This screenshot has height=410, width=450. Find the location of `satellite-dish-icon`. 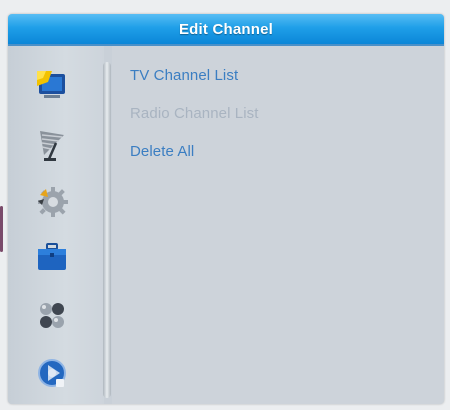

satellite-dish-icon is located at coordinates (52, 146).